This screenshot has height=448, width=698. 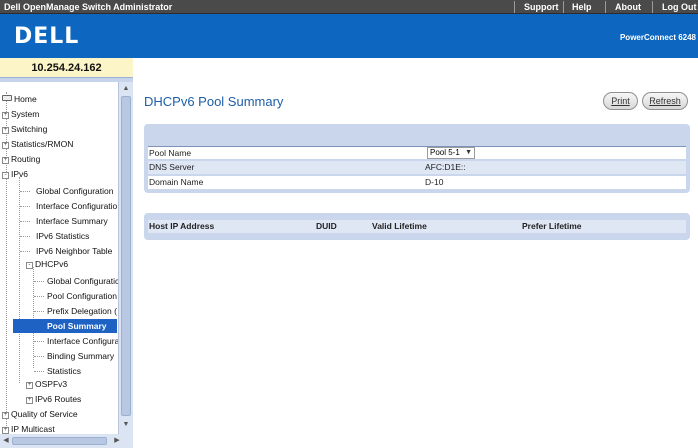 I want to click on ip-address: 10.254.24.162, so click(x=66, y=68).